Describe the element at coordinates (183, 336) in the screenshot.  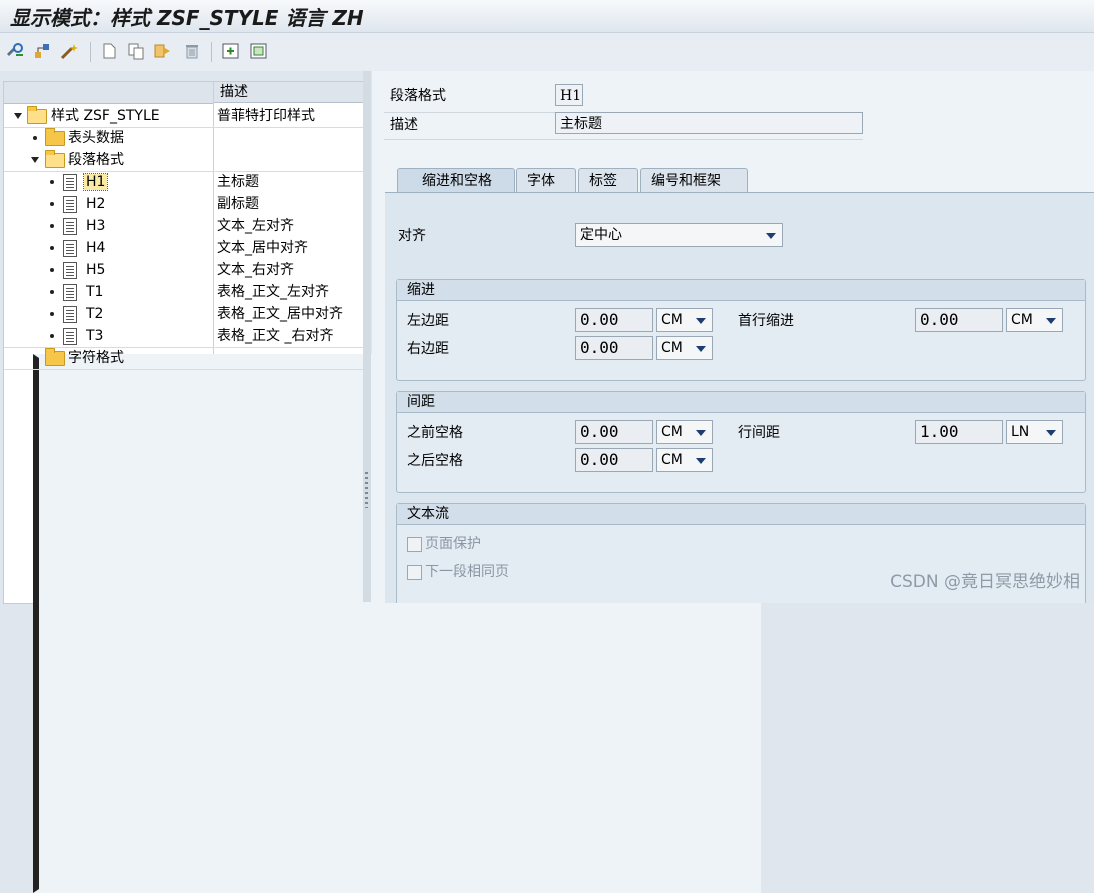
I see `tree-node-paragraph: T3 表格_正文 _右对齐` at that location.